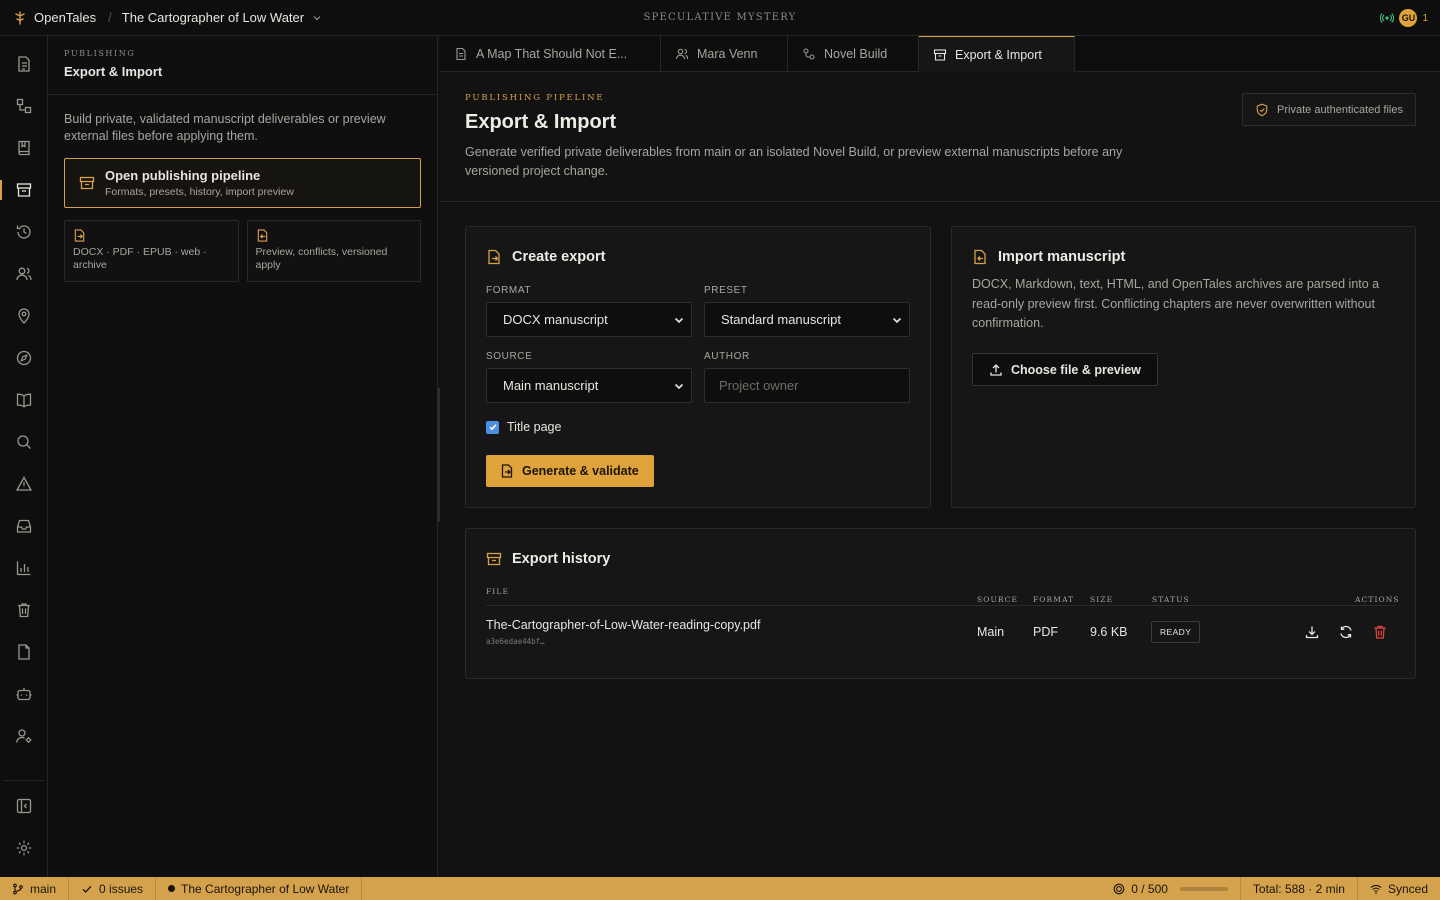  I want to click on project-title: The Cartographer of Low Water, so click(213, 17).